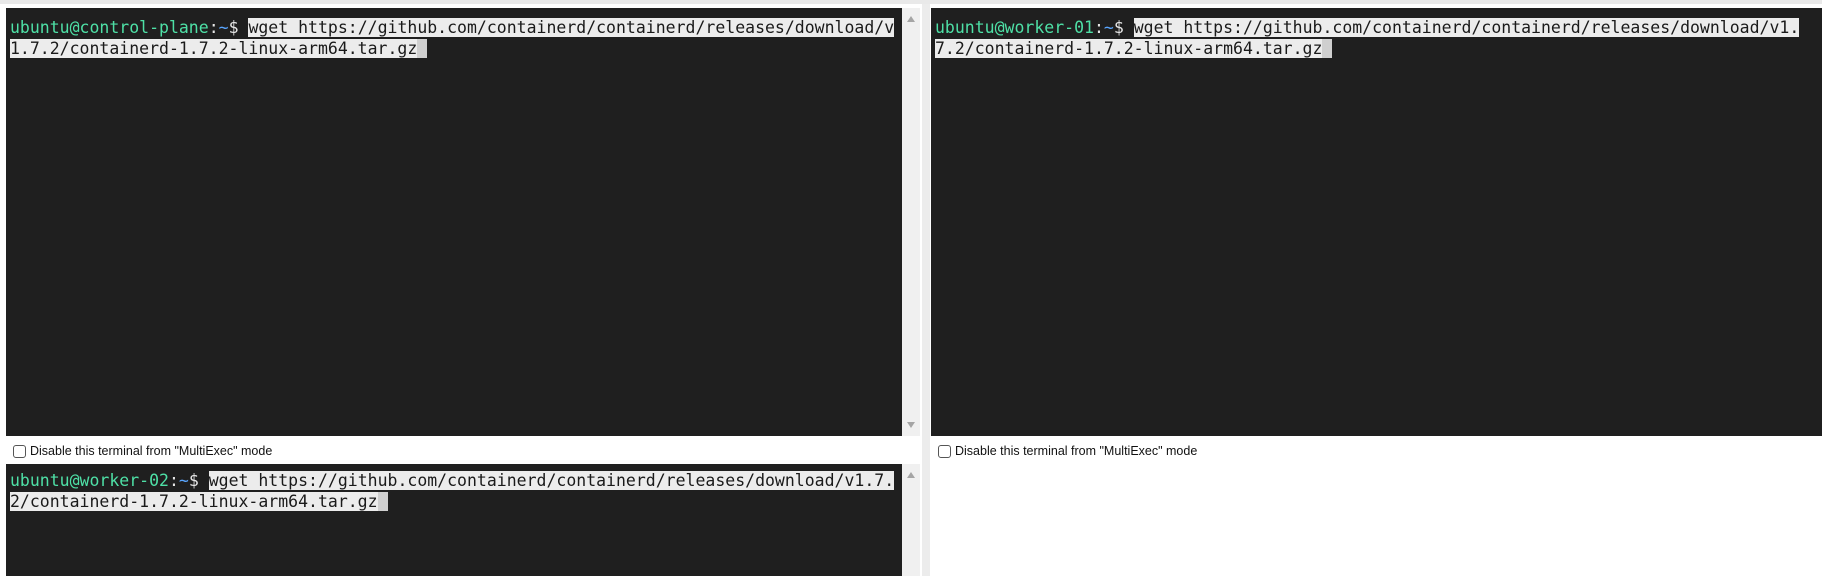  I want to click on scrollbar-control-plane, so click(911, 222).